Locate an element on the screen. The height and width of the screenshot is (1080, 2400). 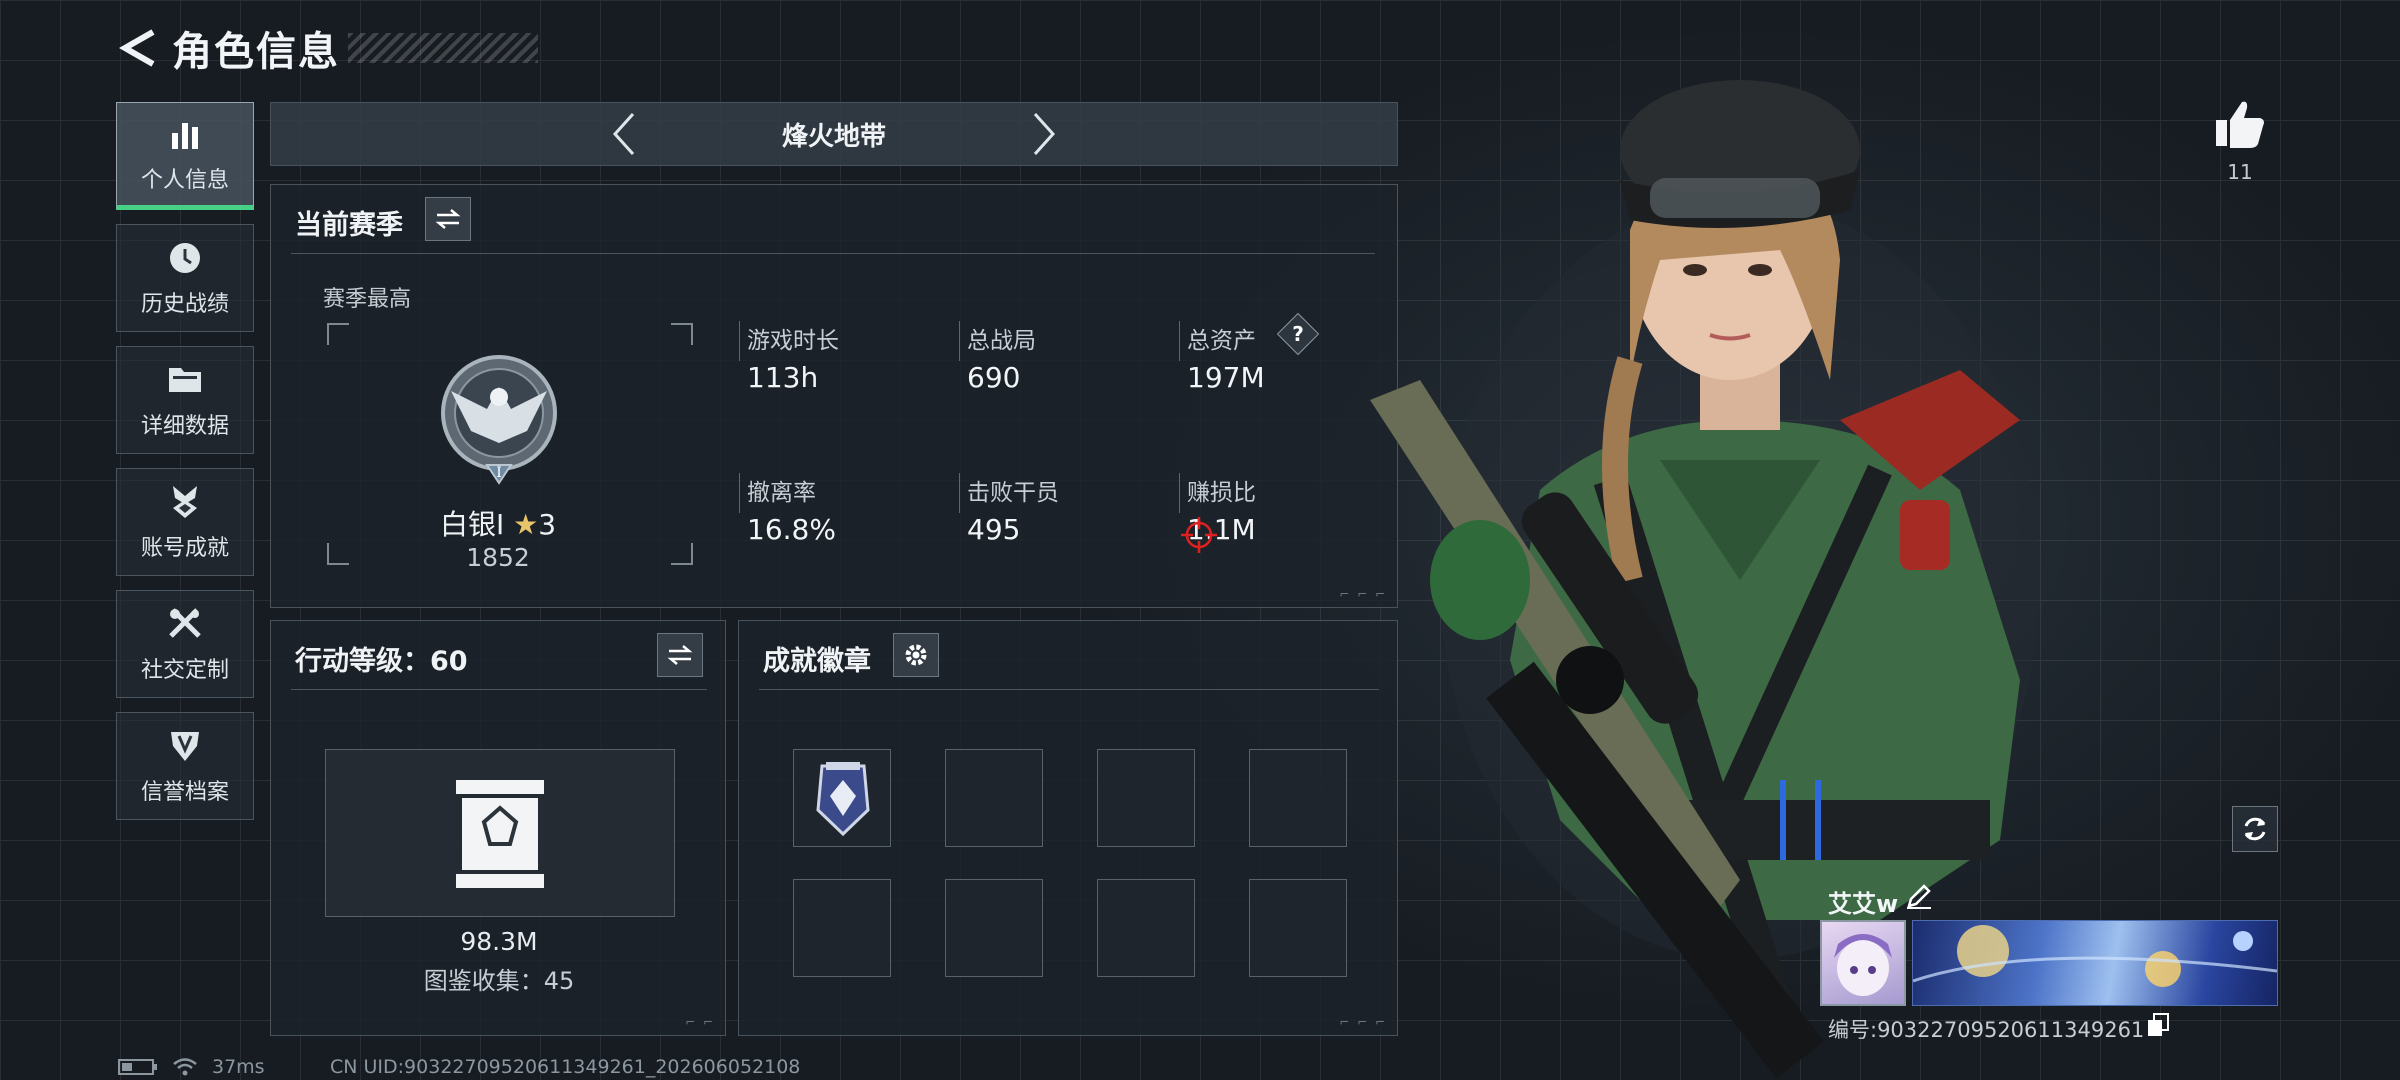
crosshair-icon is located at coordinates (1199, 535).